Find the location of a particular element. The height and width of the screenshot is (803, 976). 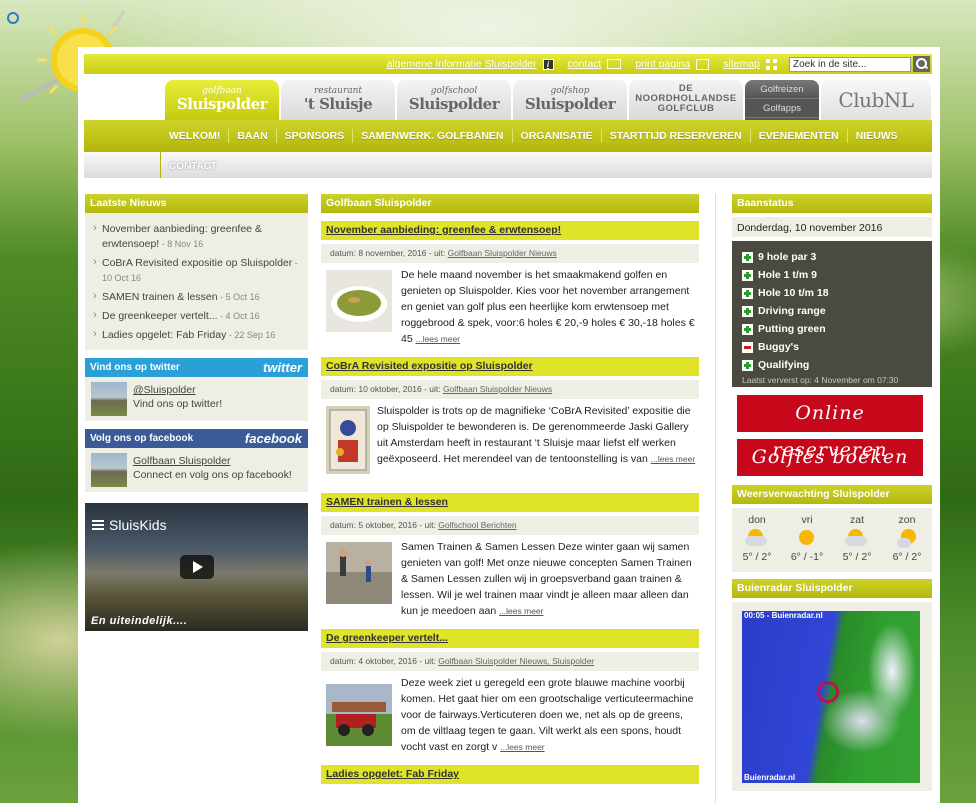

print-link: print pagina is located at coordinates (672, 64).